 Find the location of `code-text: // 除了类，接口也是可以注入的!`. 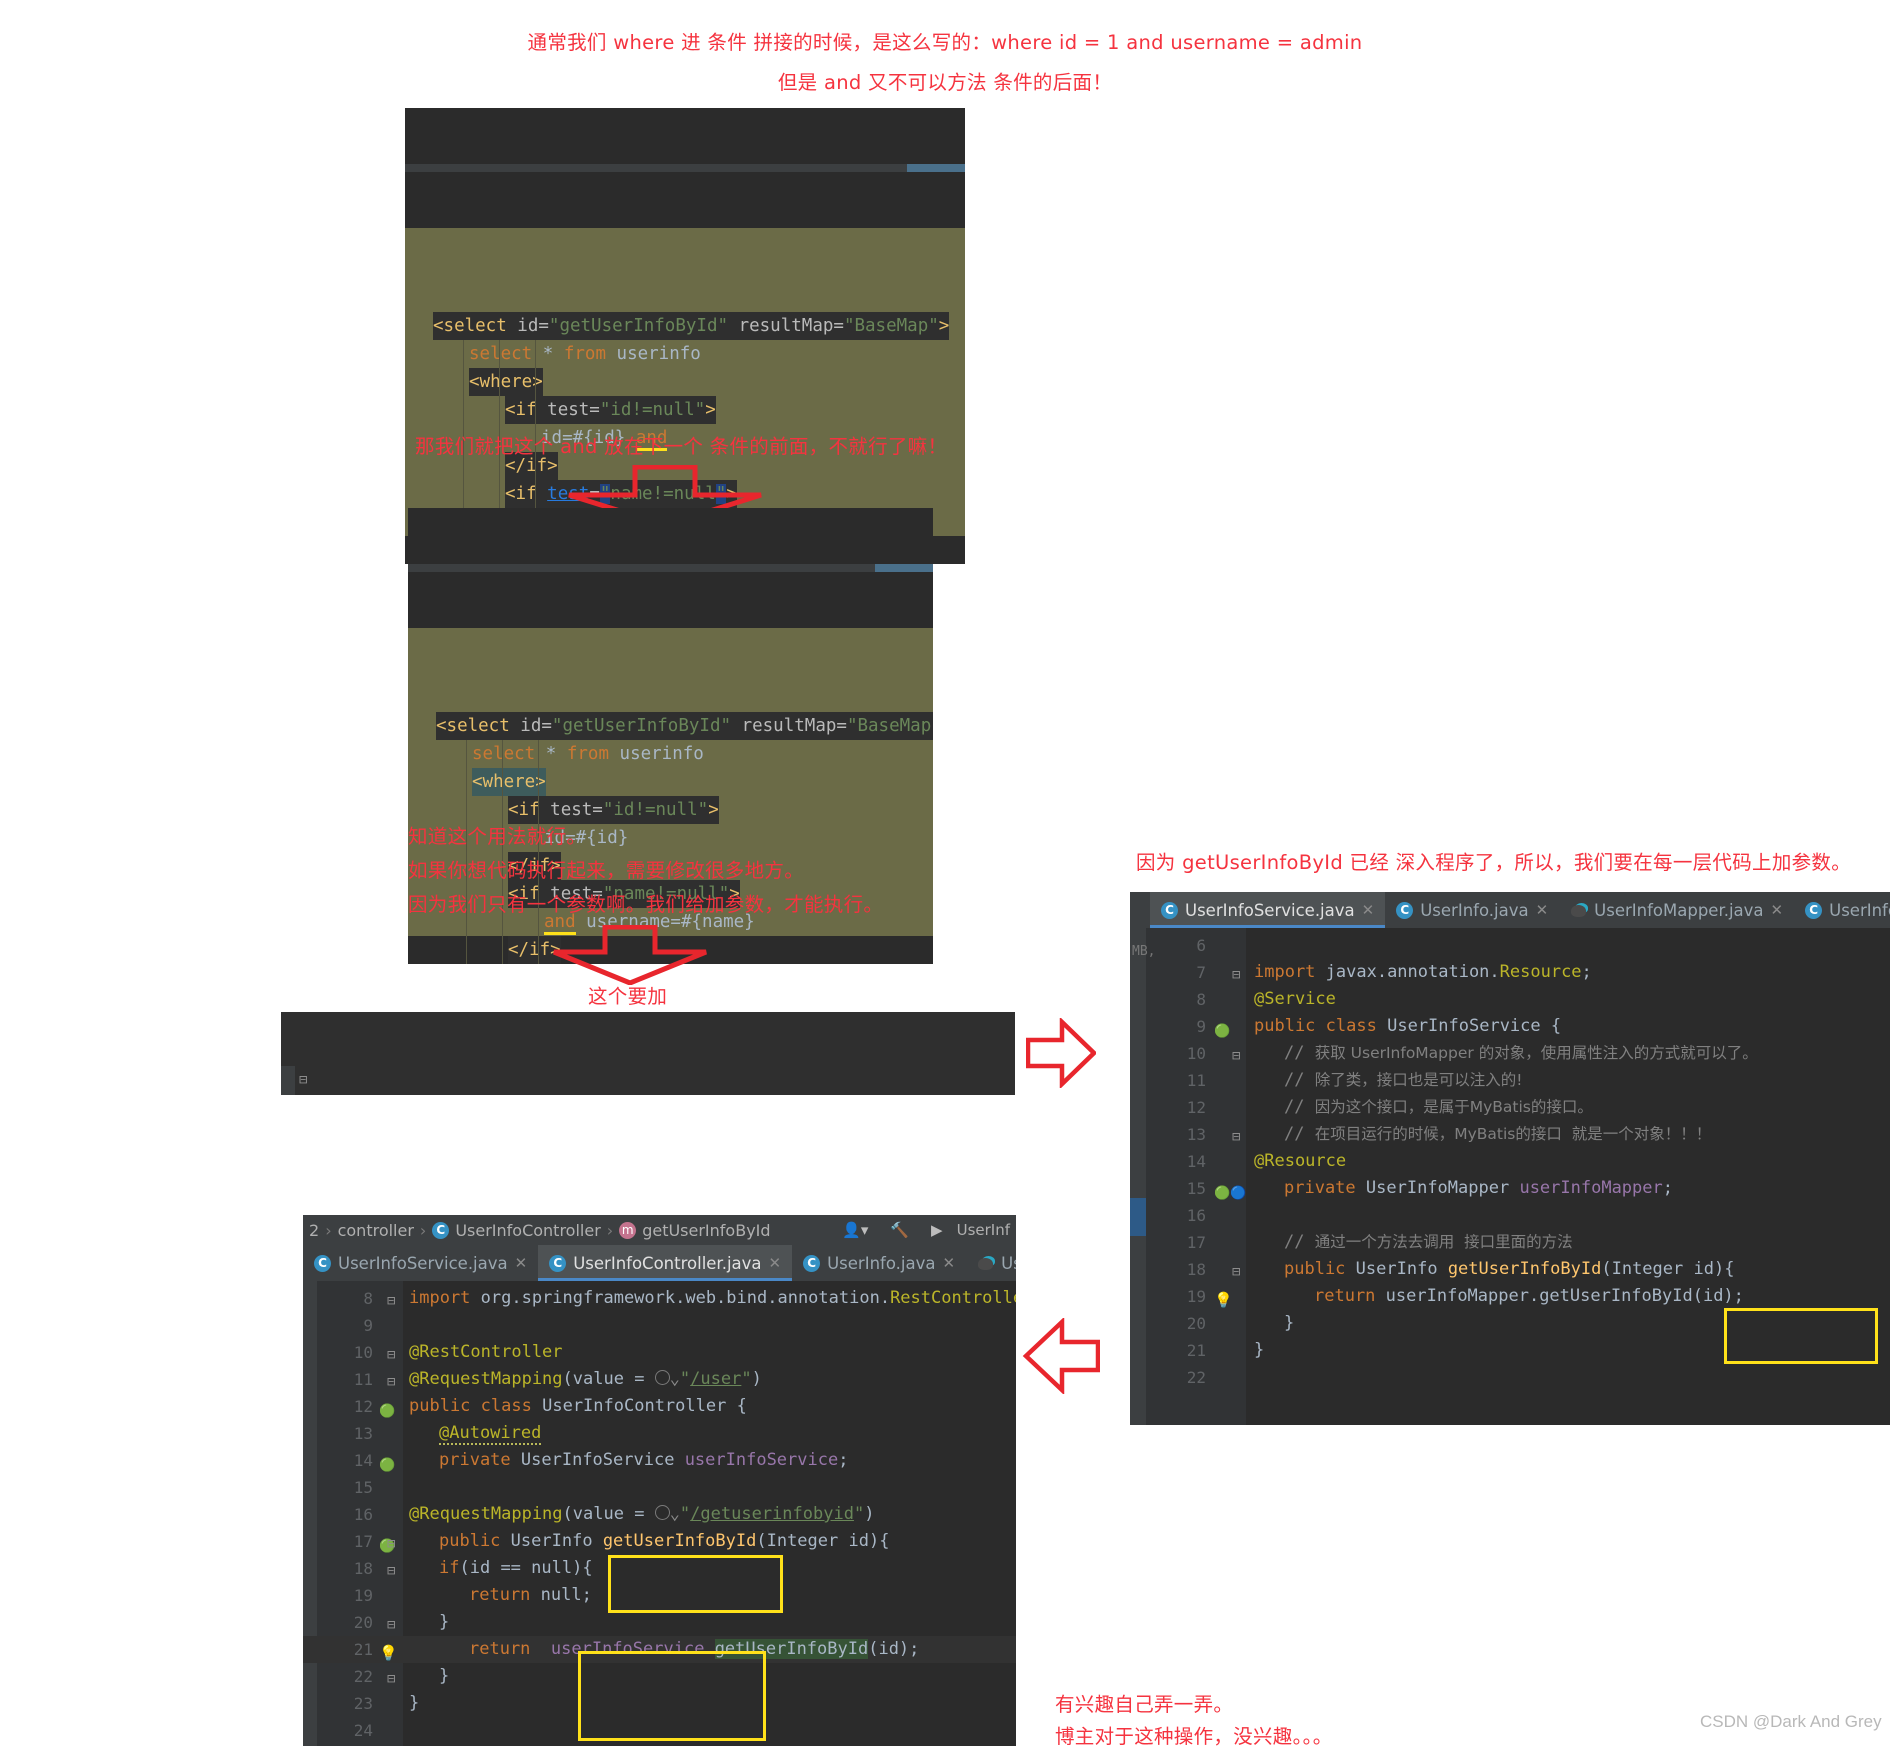

code-text: // 除了类，接口也是可以注入的! is located at coordinates (1403, 1080).